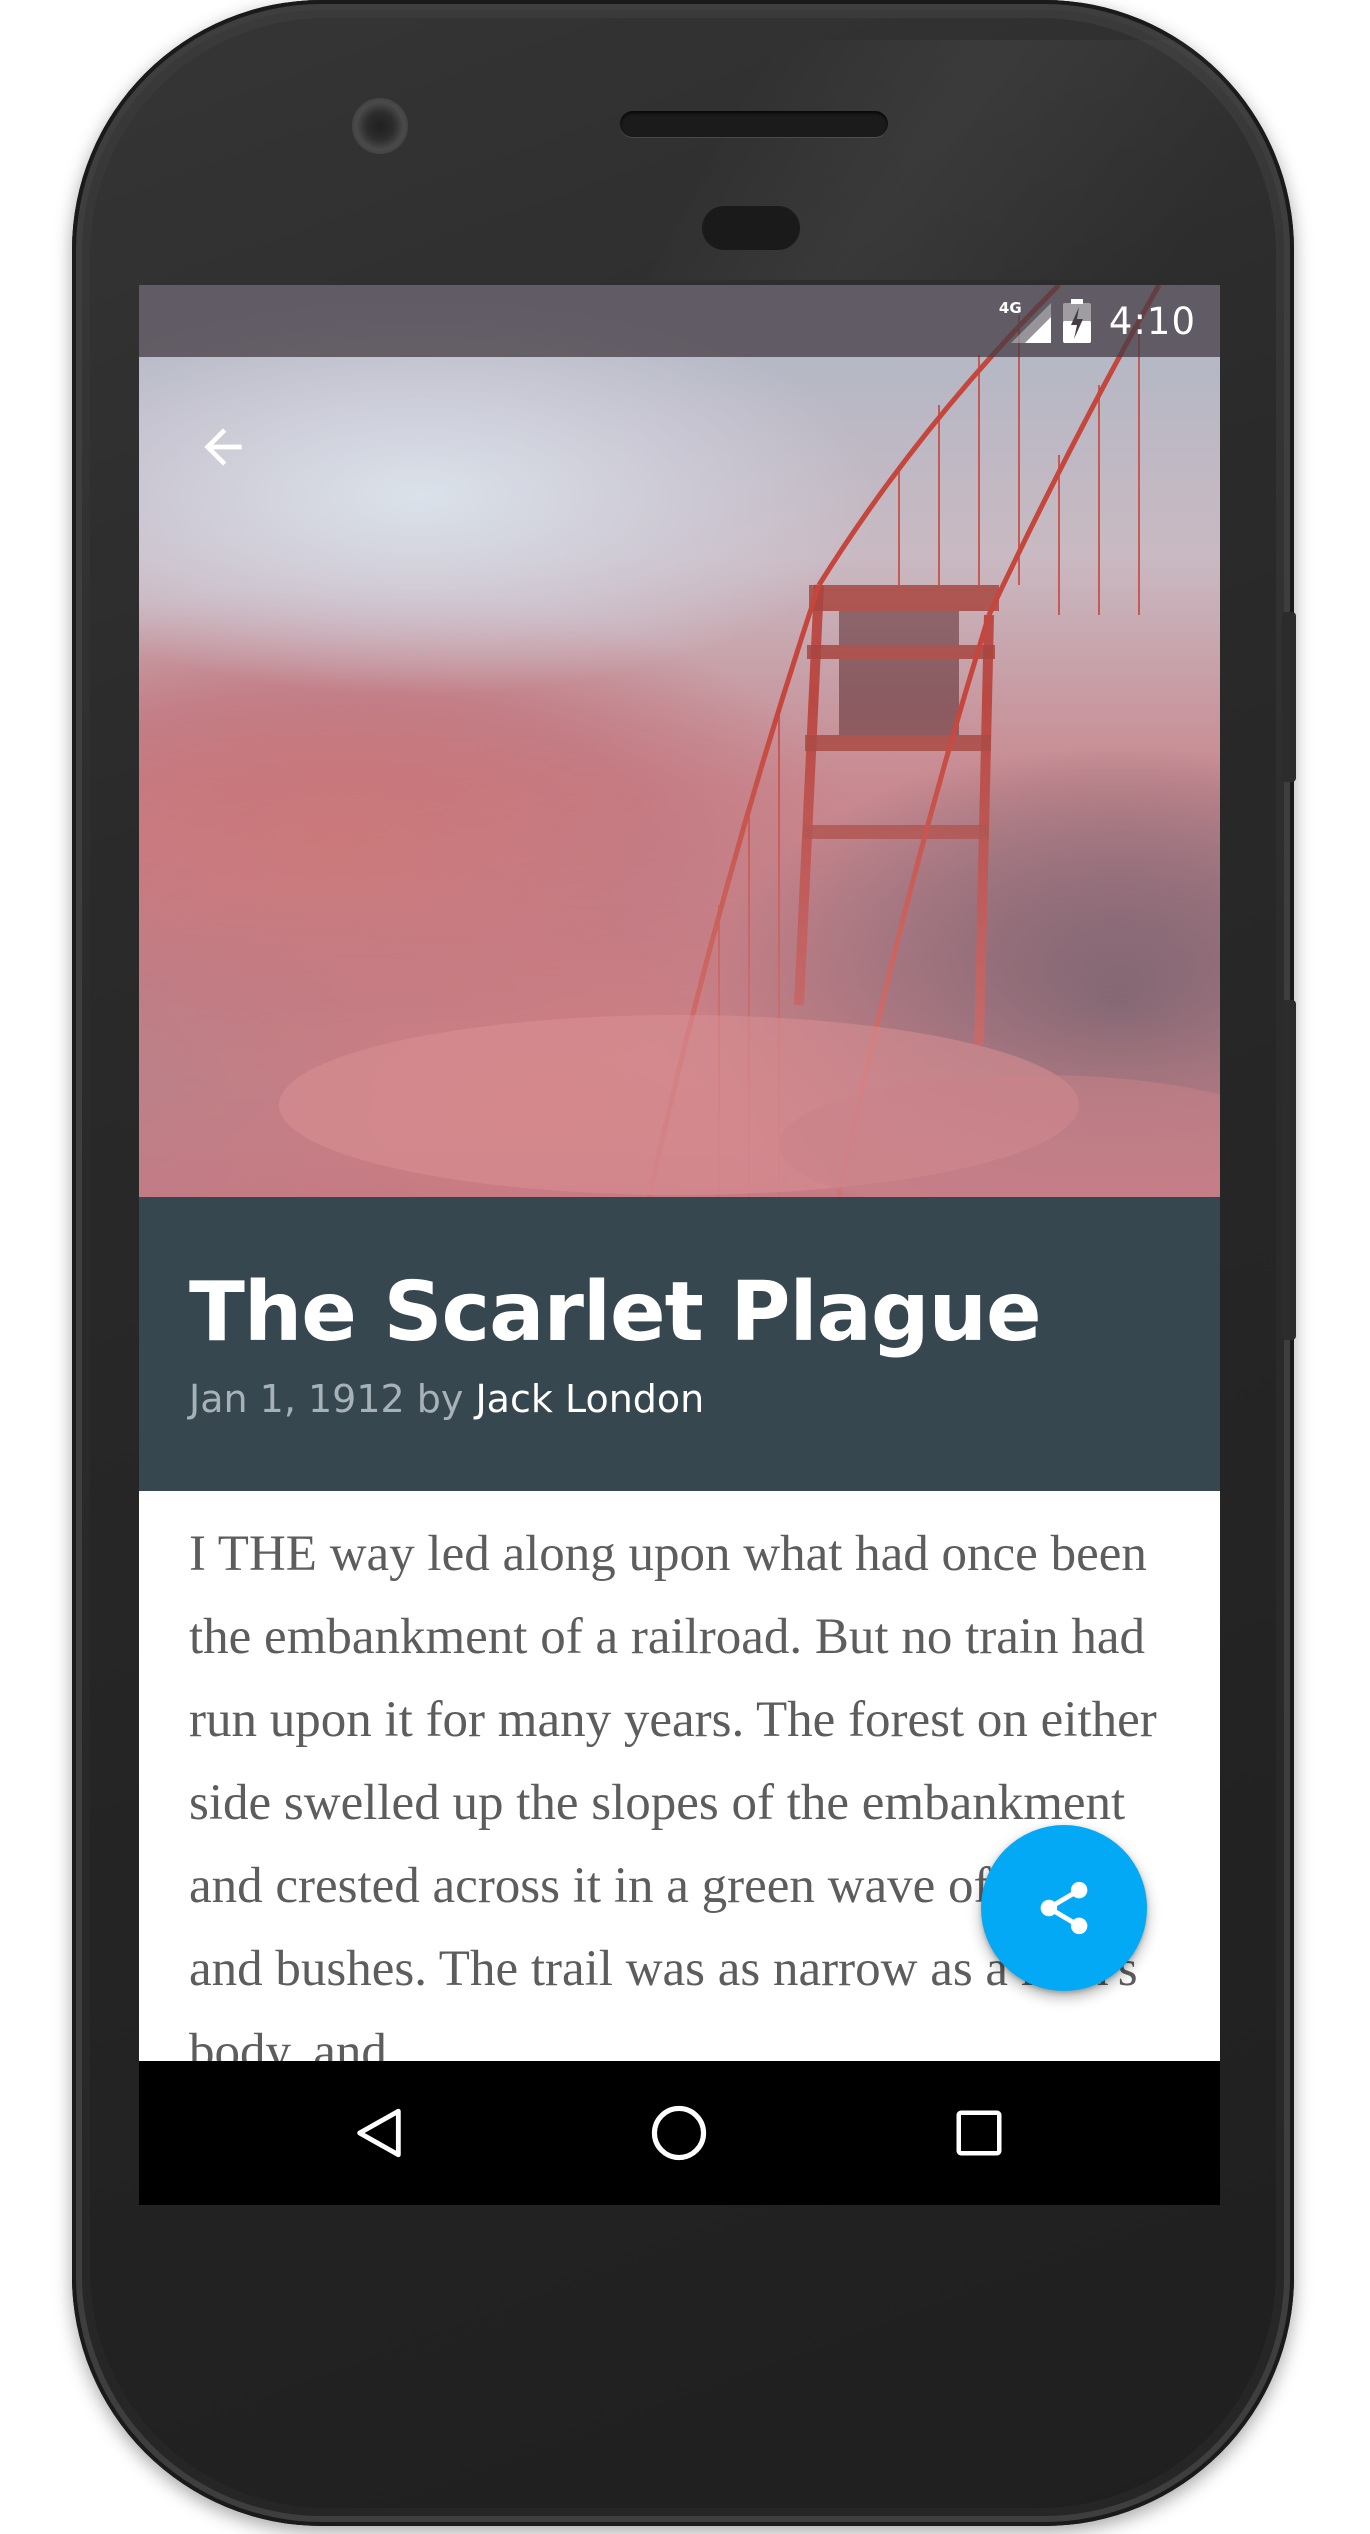 The image size is (1370, 2534). What do you see at coordinates (754, 124) in the screenshot?
I see `earpiece-speaker` at bounding box center [754, 124].